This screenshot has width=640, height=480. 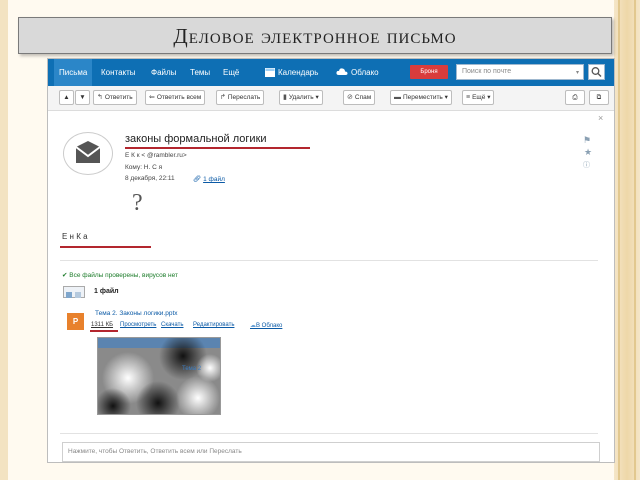 I want to click on reply-all-button: ⇐ Ответить всем, so click(x=175, y=97).